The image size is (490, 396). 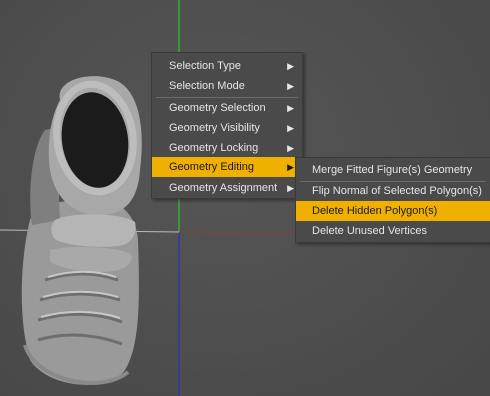 I want to click on menu-item-geometry-locking: Geometry Locking ▶, so click(x=227, y=148).